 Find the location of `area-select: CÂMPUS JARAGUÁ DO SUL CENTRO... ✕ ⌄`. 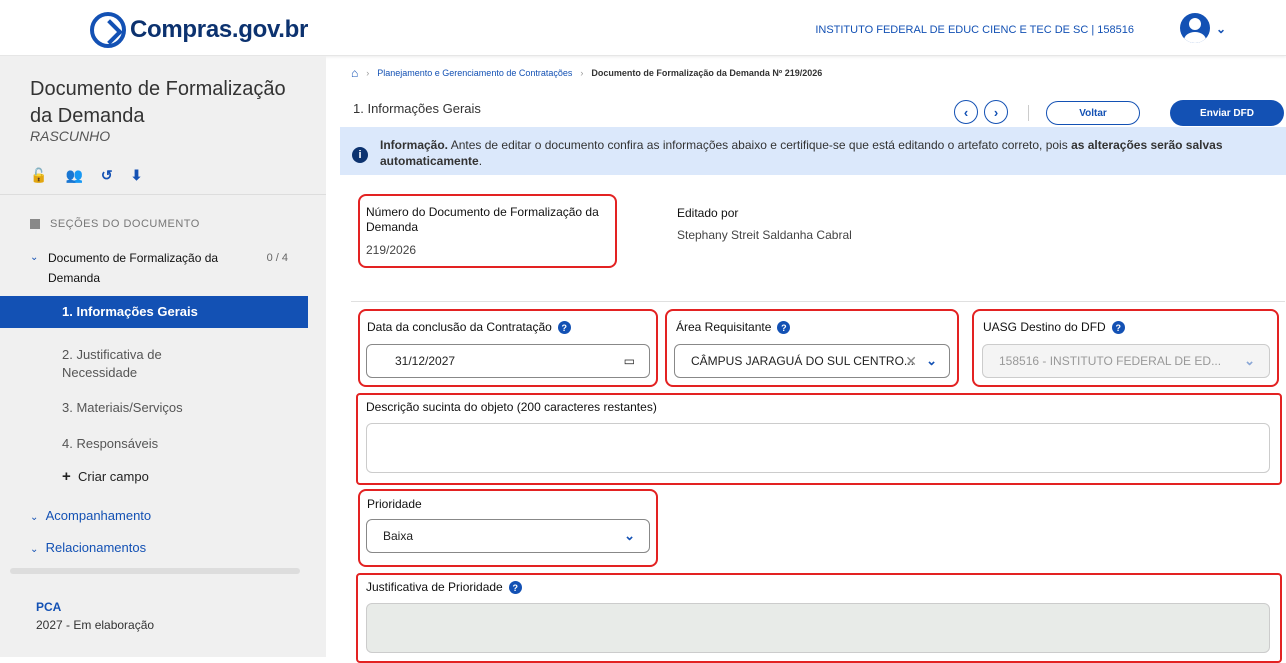

area-select: CÂMPUS JARAGUÁ DO SUL CENTRO... ✕ ⌄ is located at coordinates (812, 361).